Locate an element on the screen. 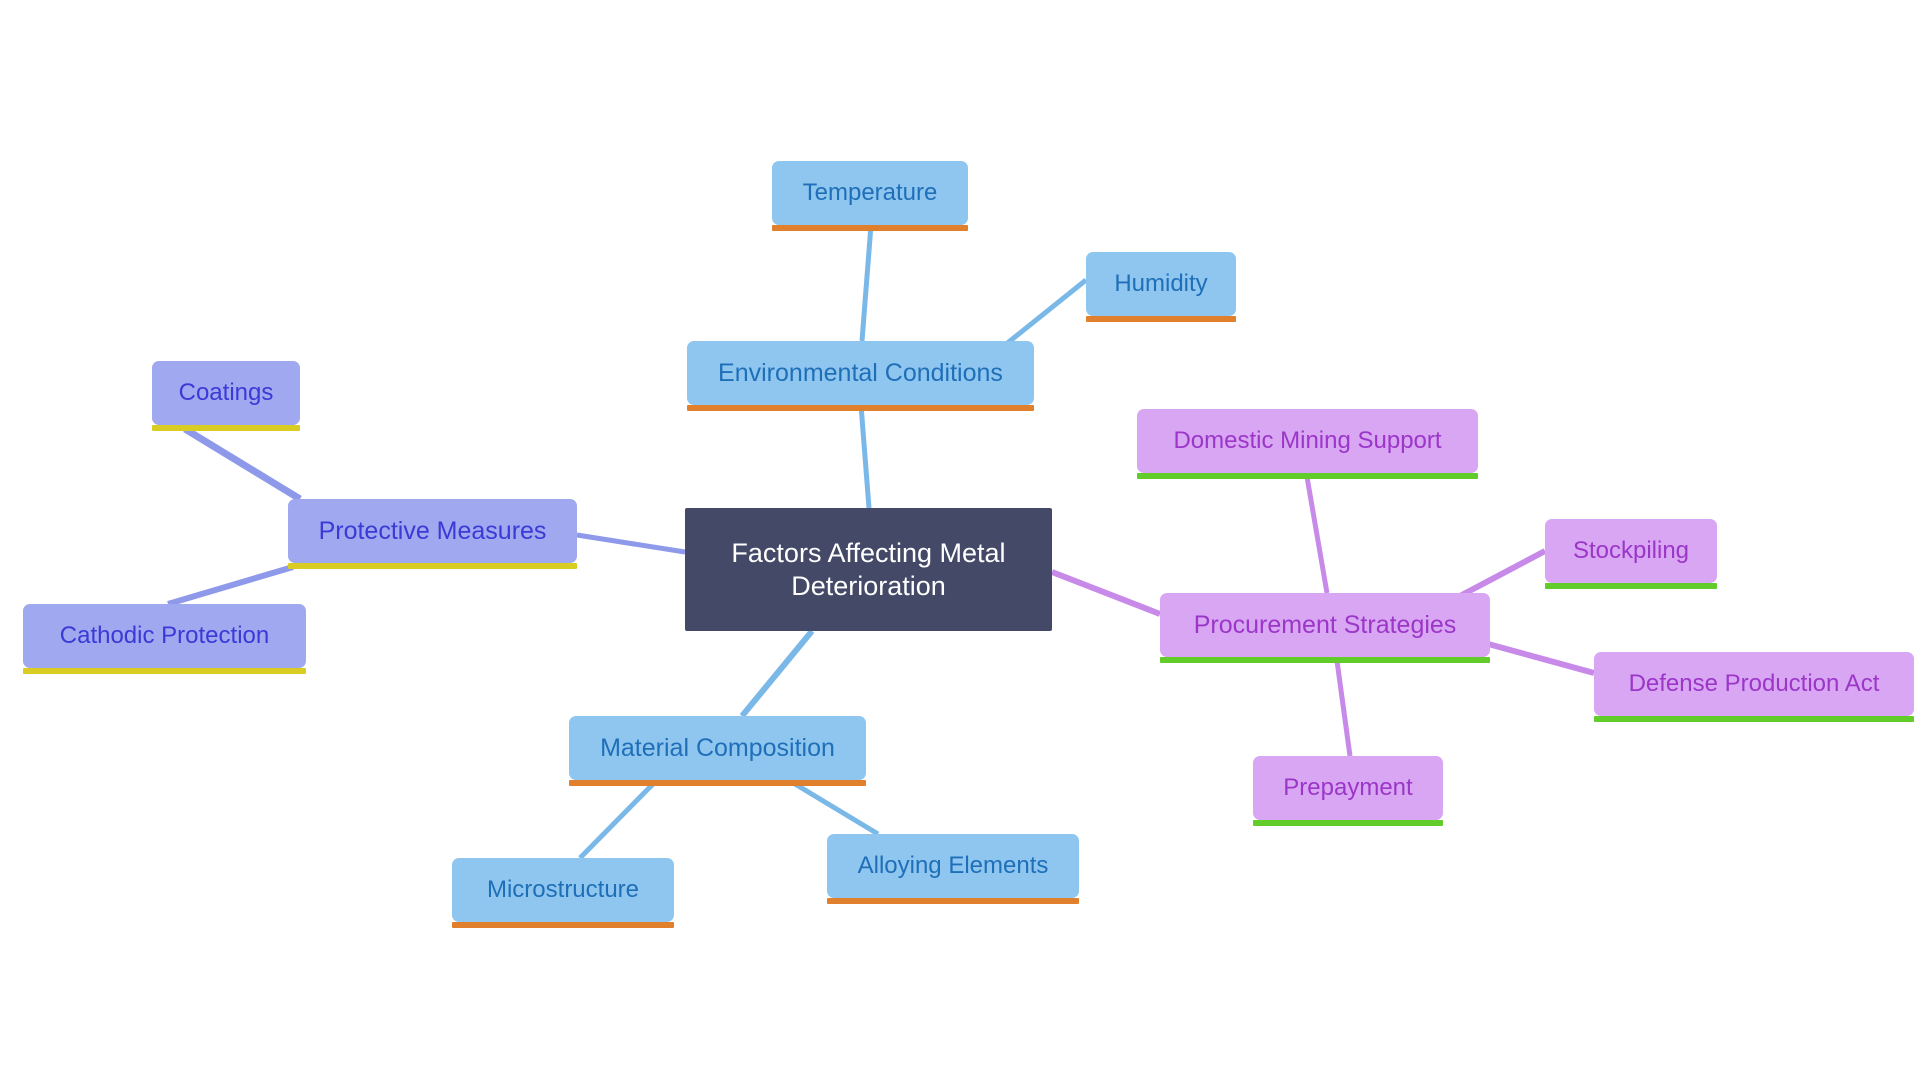 This screenshot has width=1920, height=1080. node-alloying-elements: Alloying Elements is located at coordinates (953, 869).